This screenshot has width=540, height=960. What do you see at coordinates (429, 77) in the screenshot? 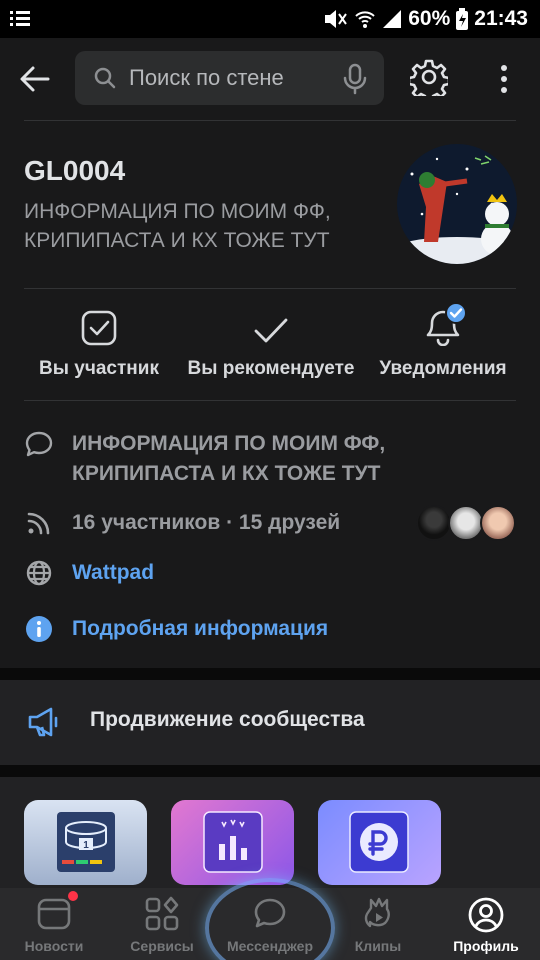
I see `settings-gear-icon` at bounding box center [429, 77].